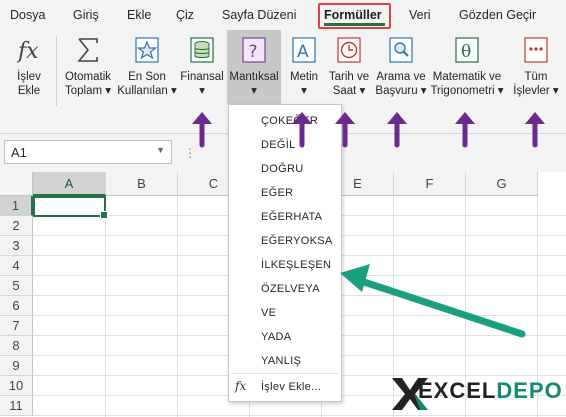 Image resolution: width=566 pixels, height=417 pixels. What do you see at coordinates (536, 84) in the screenshot?
I see `more-functions-label: Tüm İşlevler ▾` at bounding box center [536, 84].